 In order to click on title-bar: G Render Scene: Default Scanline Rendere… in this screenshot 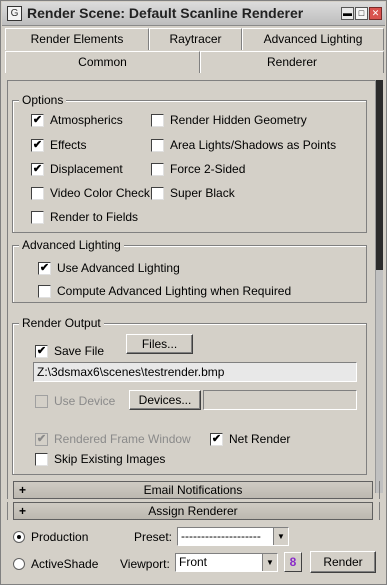, I will do `click(193, 14)`.